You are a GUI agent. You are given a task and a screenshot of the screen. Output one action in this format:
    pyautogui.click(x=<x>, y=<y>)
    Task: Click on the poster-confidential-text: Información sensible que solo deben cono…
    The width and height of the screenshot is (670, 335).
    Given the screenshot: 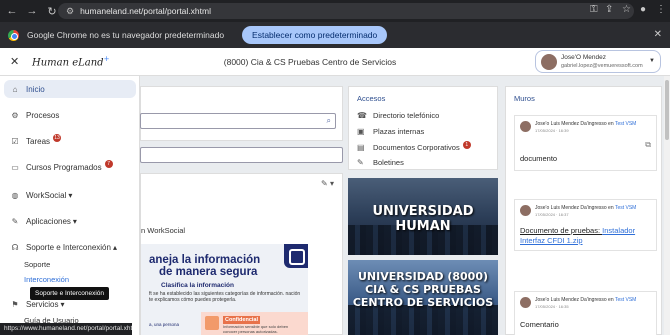 What is the action you would take?
    pyautogui.click(x=256, y=329)
    